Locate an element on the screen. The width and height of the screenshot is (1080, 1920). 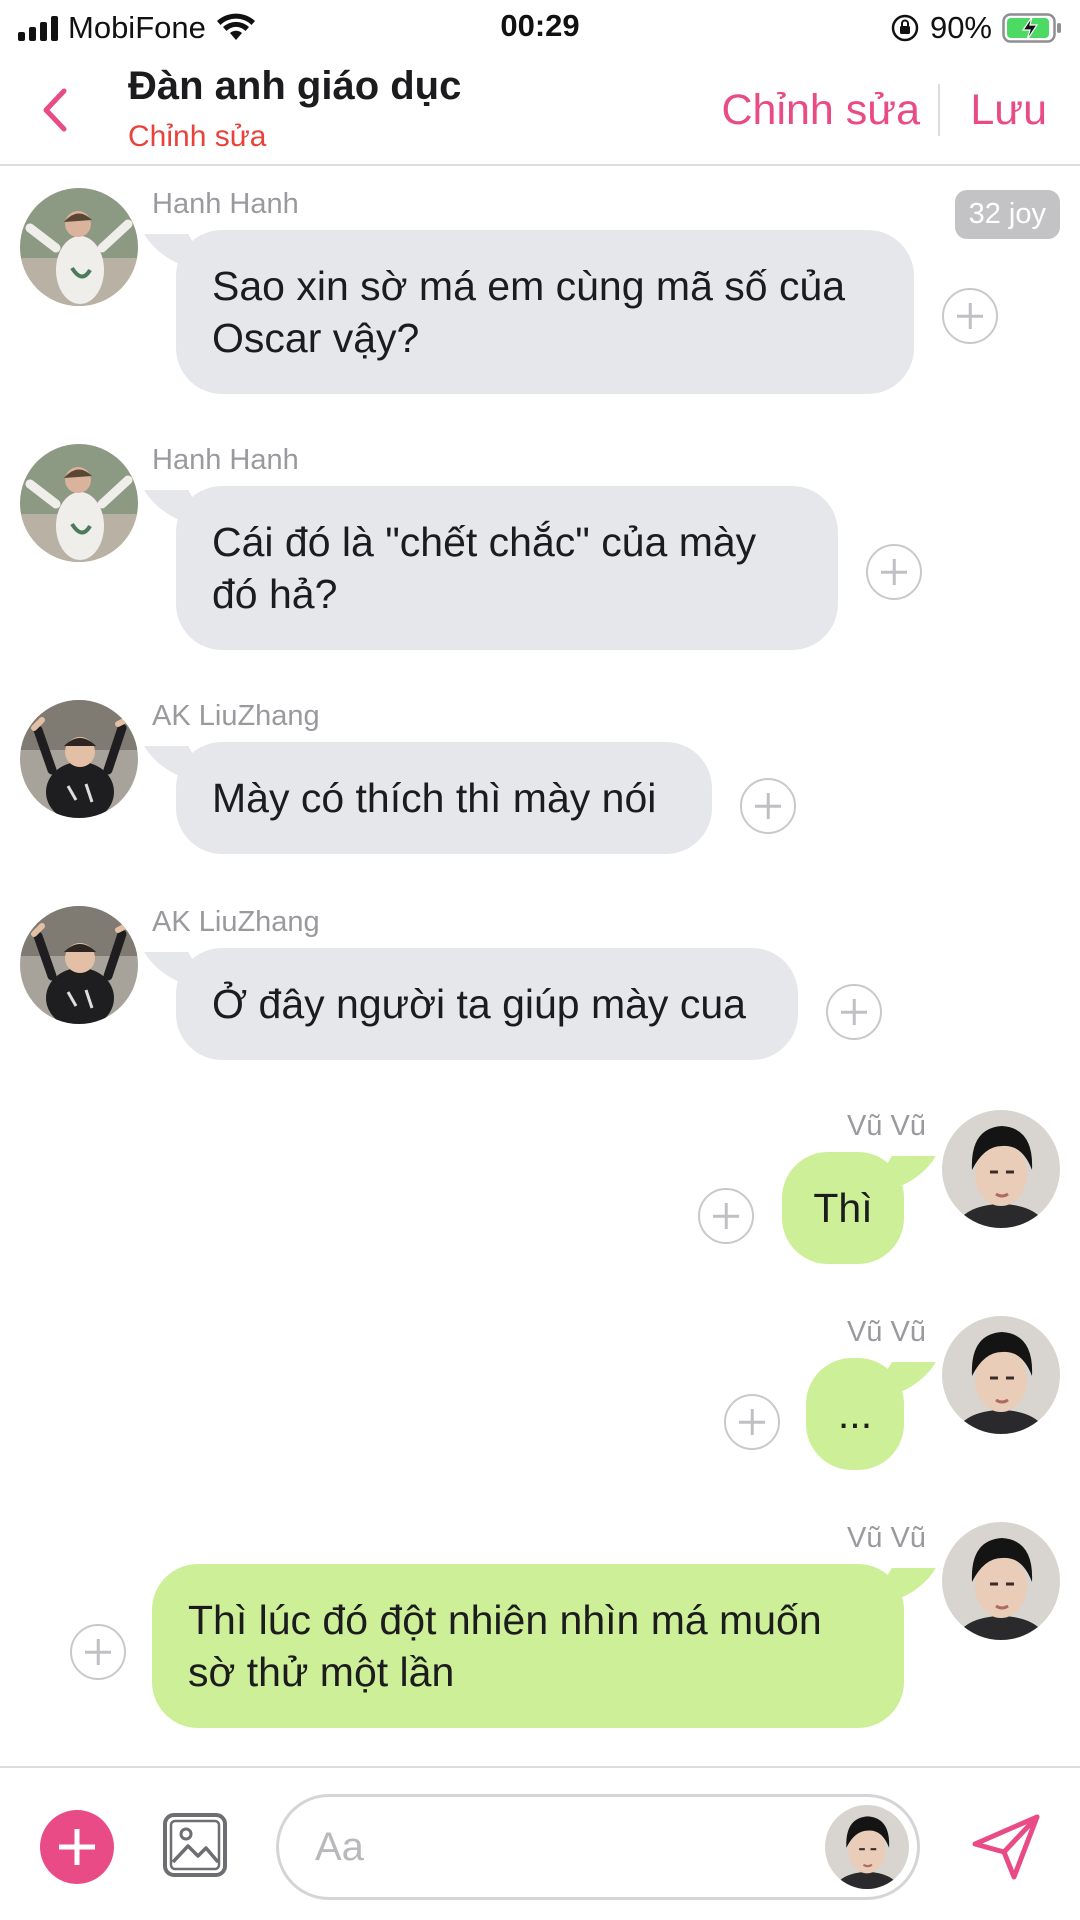
message-row: Vũ Vũ Thì is located at coordinates (540, 1187).